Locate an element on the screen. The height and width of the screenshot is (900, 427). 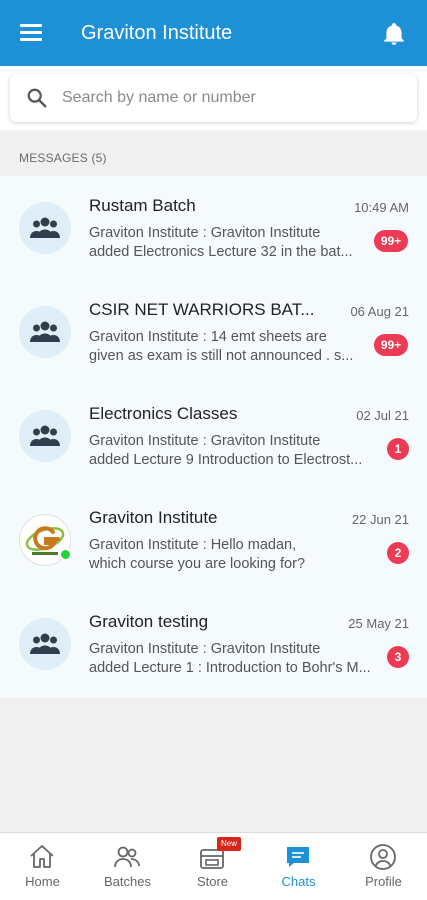
batches-icon is located at coordinates (127, 857).